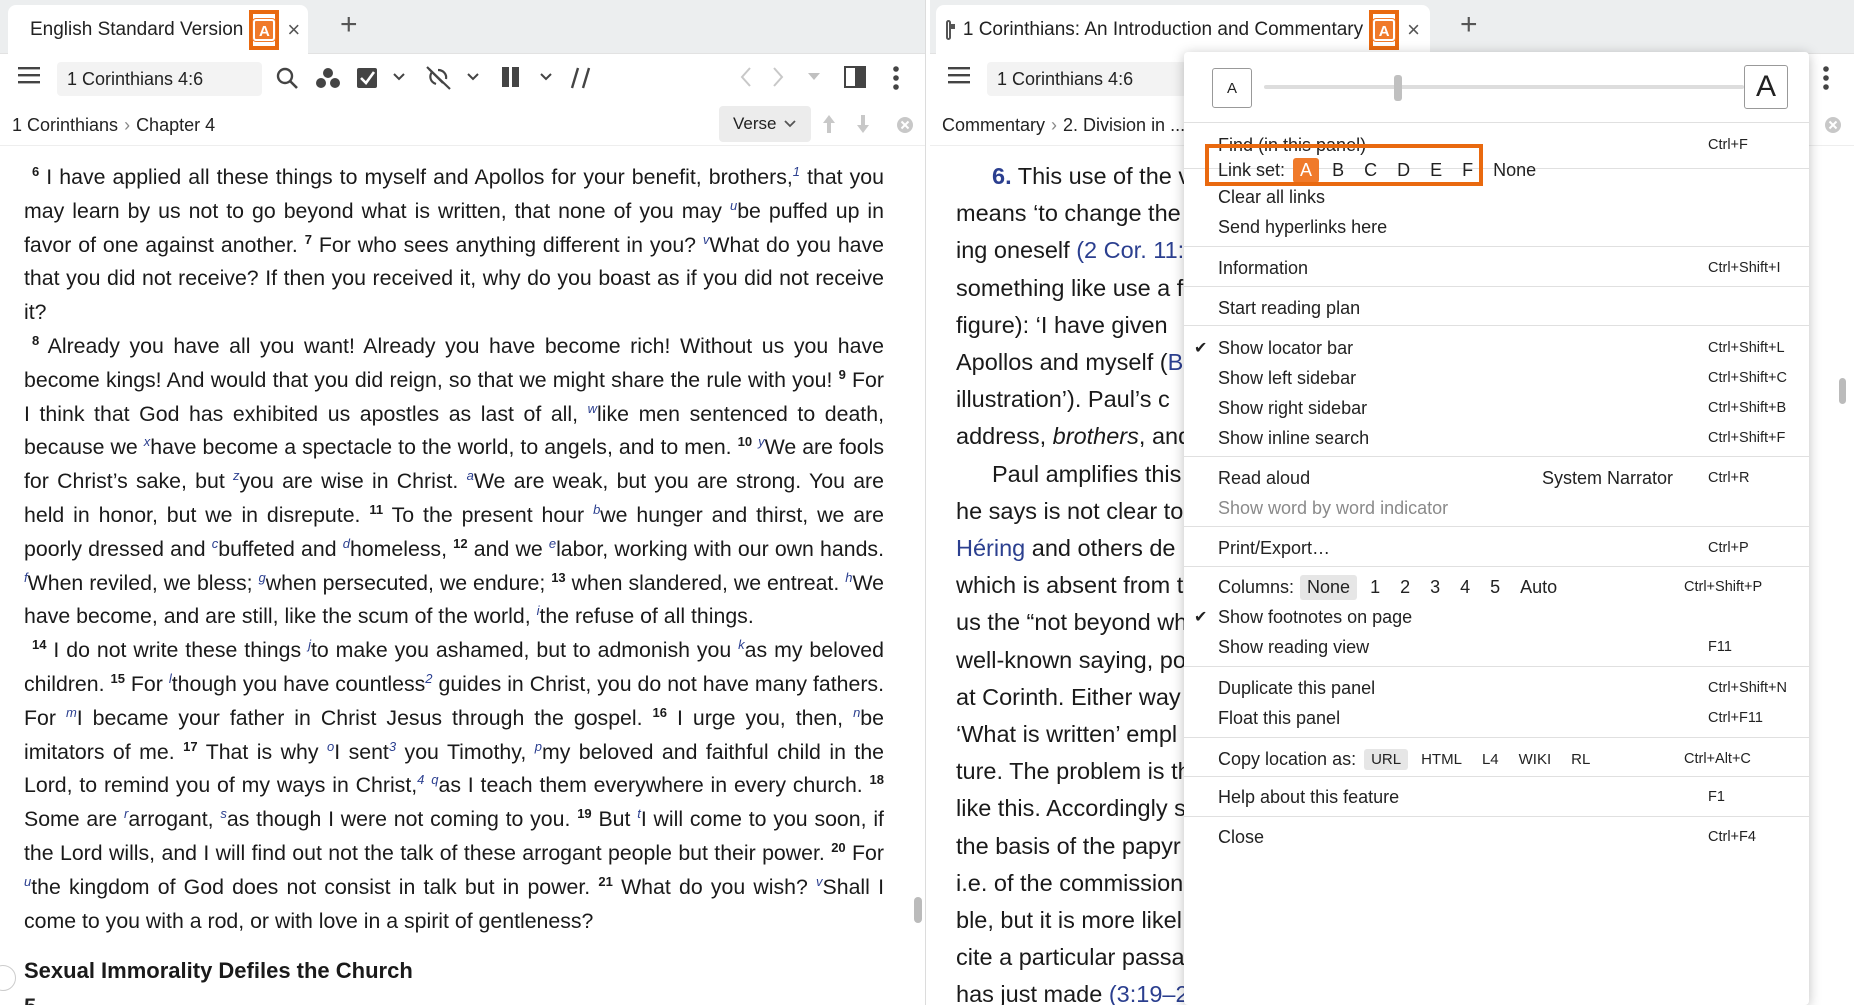  I want to click on history-dropdown-icon, so click(814, 77).